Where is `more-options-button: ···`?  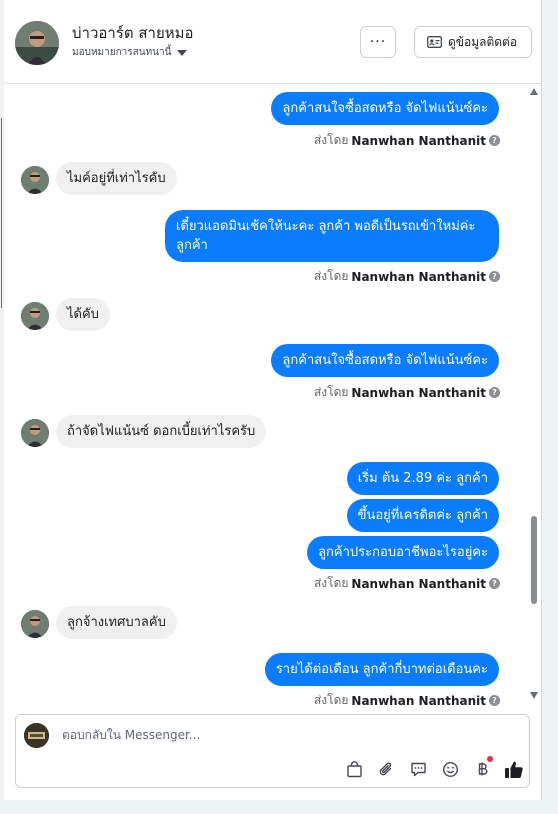
more-options-button: ··· is located at coordinates (378, 42).